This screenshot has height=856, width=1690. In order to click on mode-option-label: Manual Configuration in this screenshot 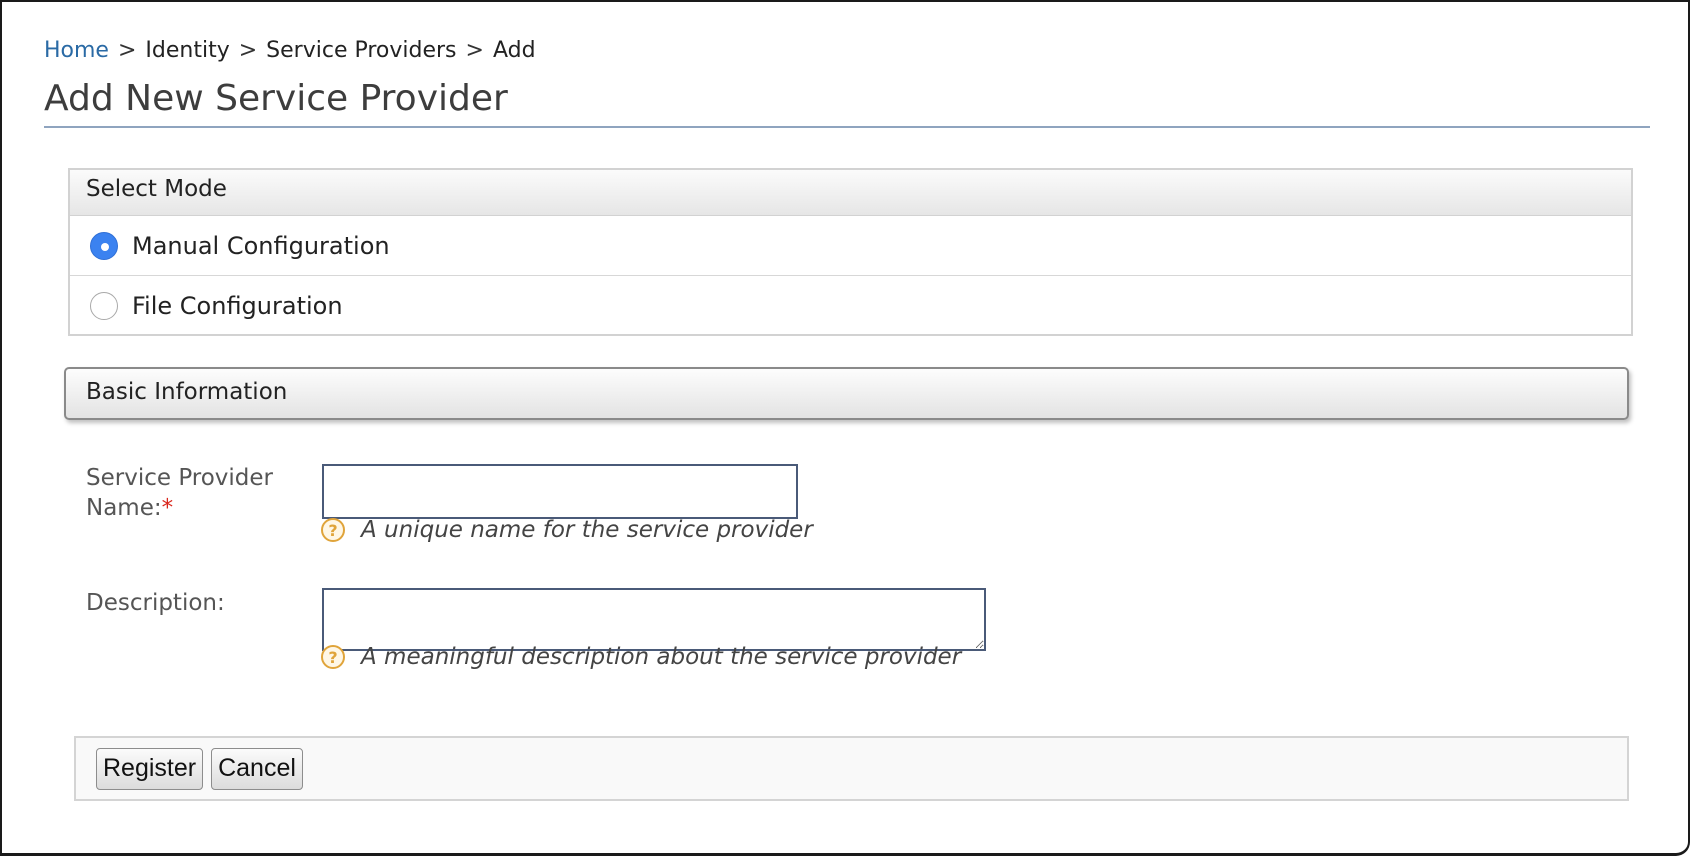, I will do `click(261, 245)`.